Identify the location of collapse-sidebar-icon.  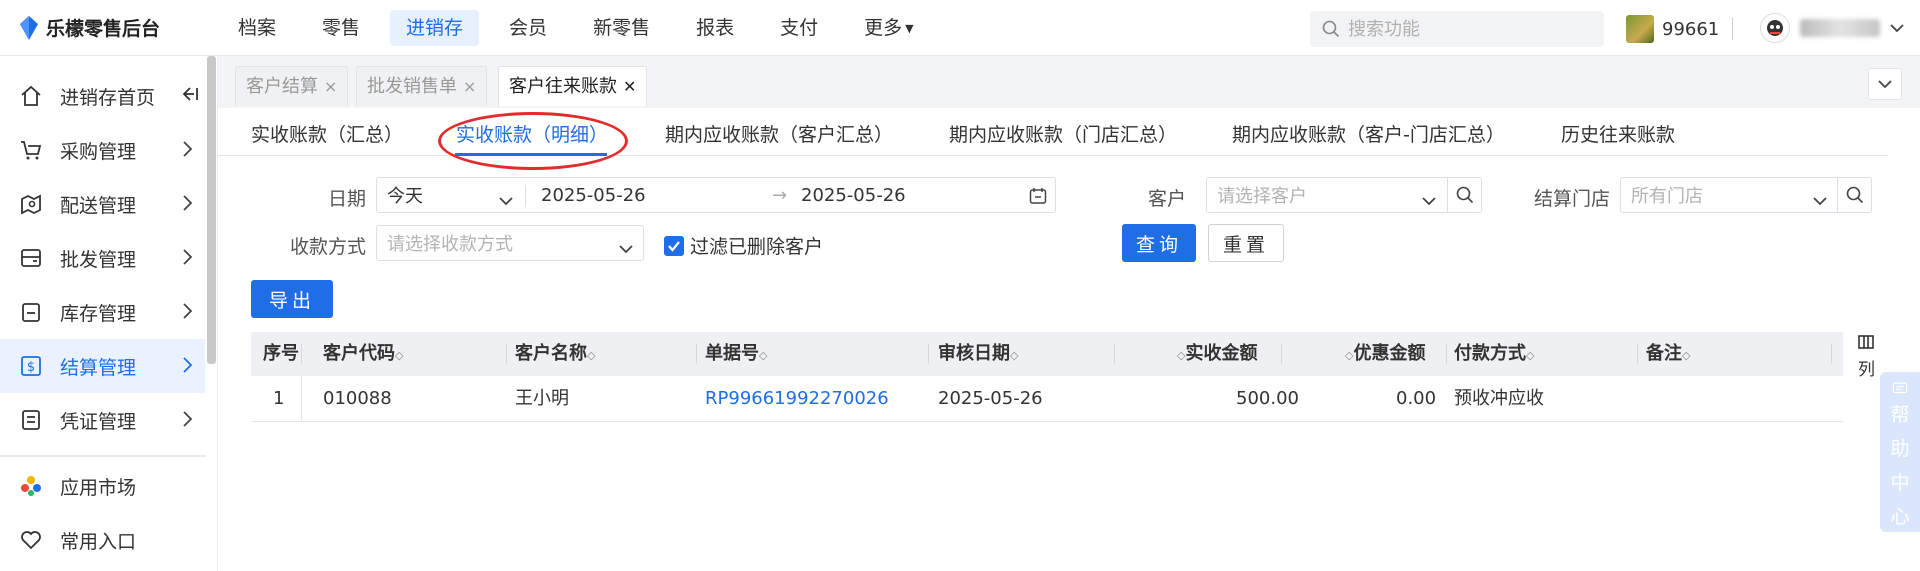
(190, 96).